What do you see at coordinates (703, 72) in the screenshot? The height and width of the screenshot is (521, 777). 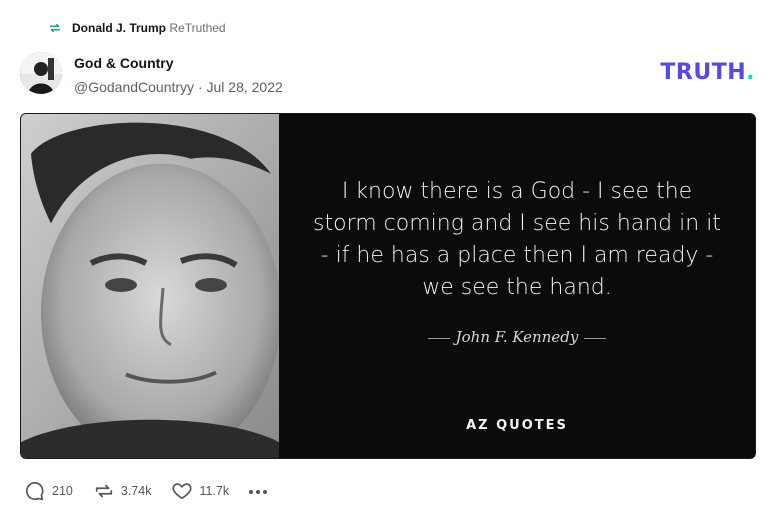 I see `truth-logo-text: TRUTH` at bounding box center [703, 72].